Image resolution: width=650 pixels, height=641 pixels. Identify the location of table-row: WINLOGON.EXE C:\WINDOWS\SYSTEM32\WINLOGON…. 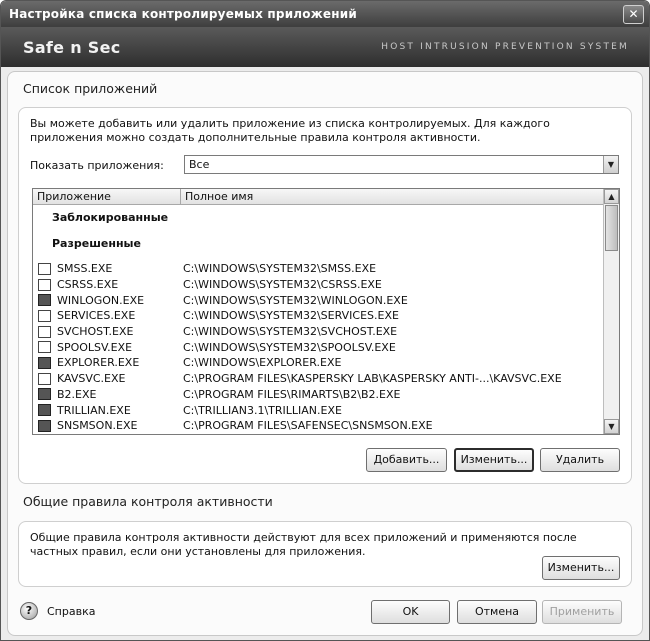
(319, 300).